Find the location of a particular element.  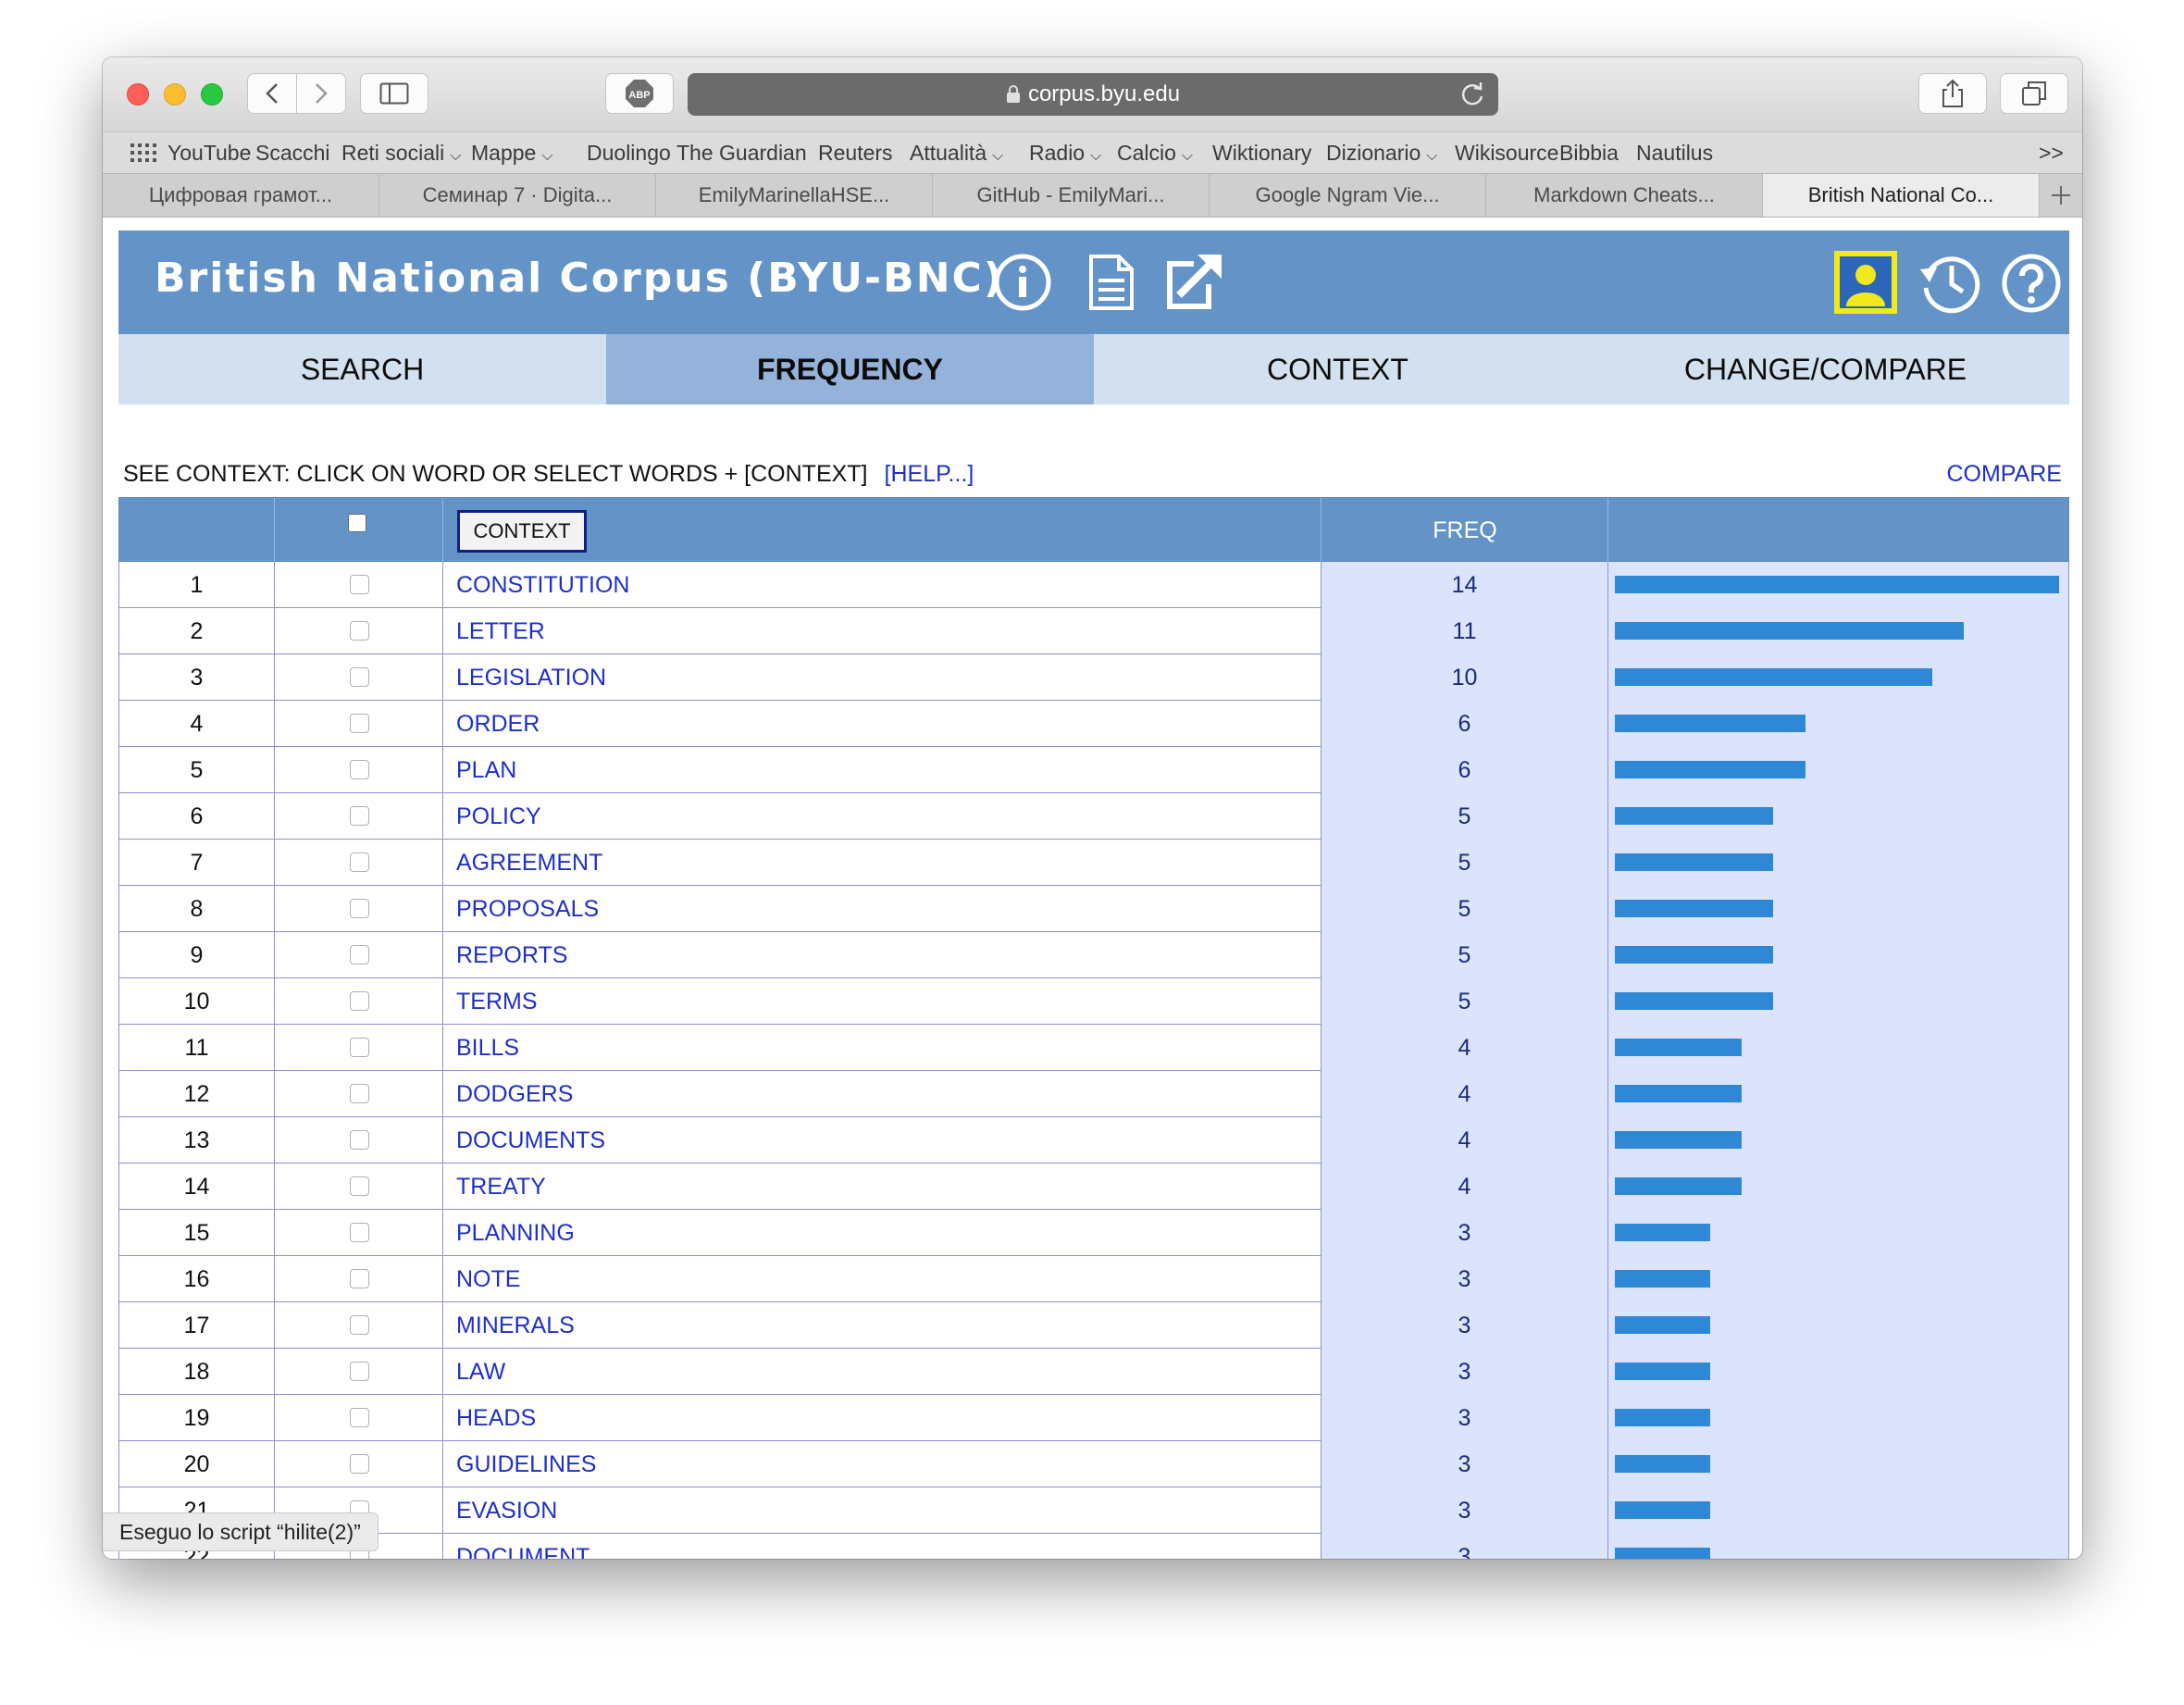

word-link: EVASION is located at coordinates (506, 1511).